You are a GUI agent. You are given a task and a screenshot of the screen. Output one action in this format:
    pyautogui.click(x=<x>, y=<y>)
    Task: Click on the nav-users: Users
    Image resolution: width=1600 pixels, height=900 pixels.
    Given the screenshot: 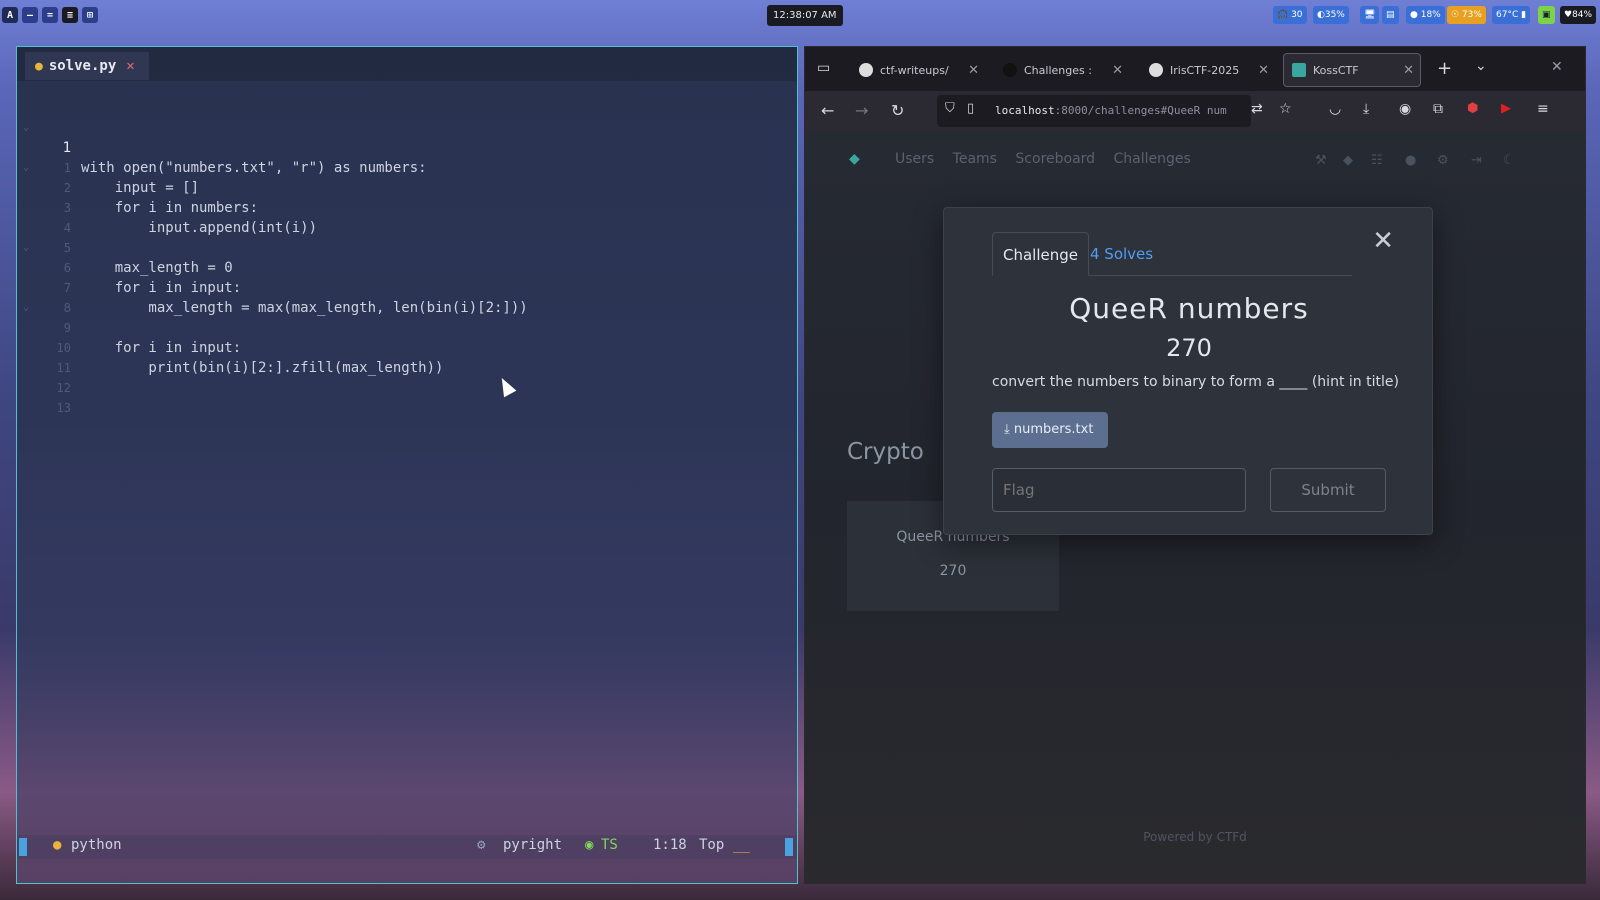 What is the action you would take?
    pyautogui.click(x=914, y=159)
    